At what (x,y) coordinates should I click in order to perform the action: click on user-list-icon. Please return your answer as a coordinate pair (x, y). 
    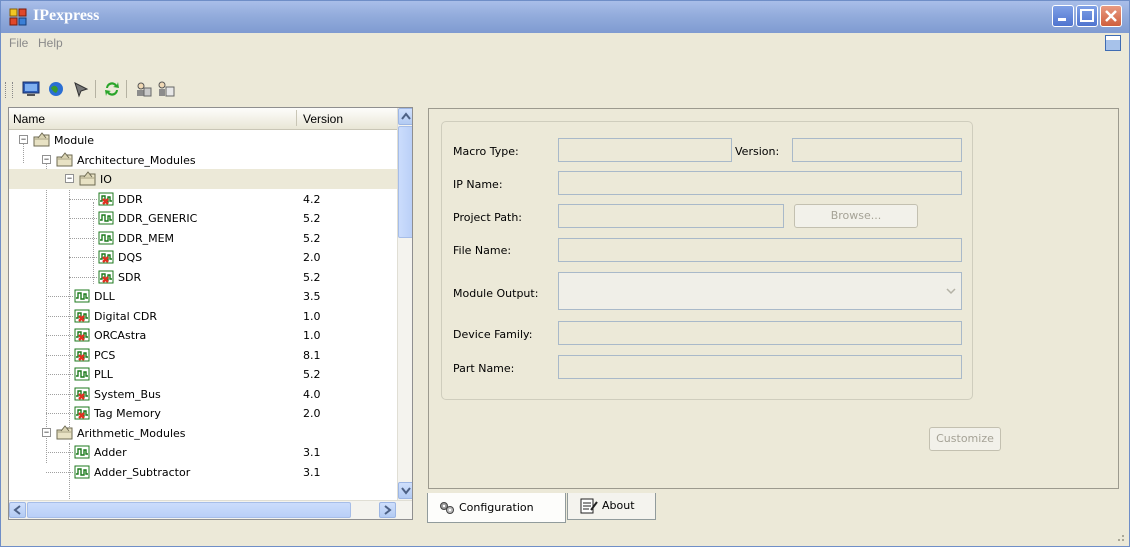
    Looking at the image, I should click on (166, 89).